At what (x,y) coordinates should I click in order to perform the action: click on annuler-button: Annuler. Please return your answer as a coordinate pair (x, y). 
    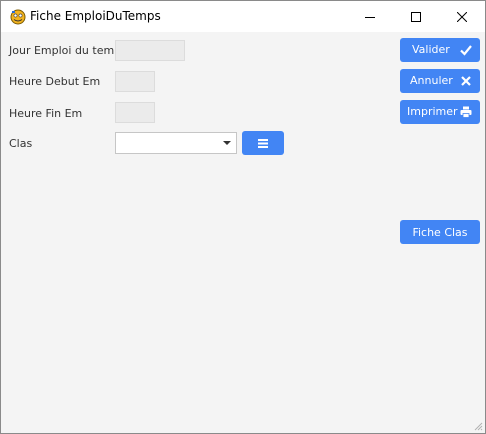
    Looking at the image, I should click on (440, 81).